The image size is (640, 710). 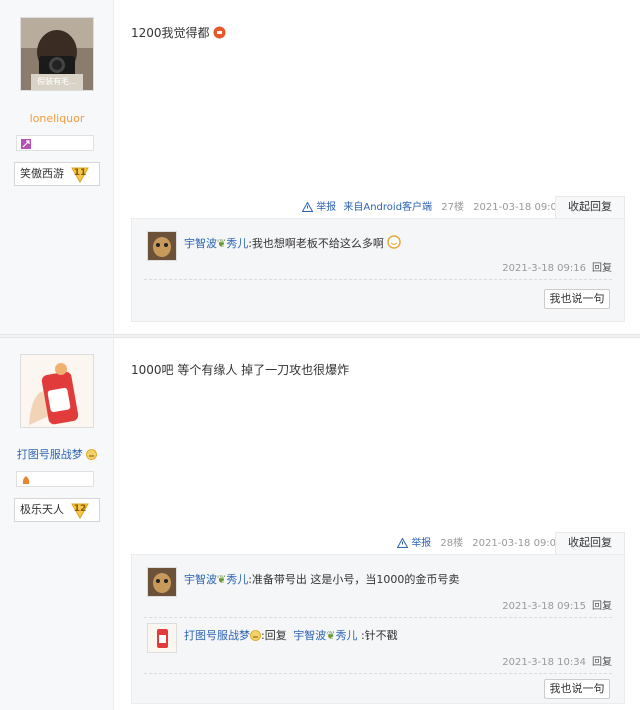 What do you see at coordinates (387, 207) in the screenshot?
I see `client-source: 来自Android客户端` at bounding box center [387, 207].